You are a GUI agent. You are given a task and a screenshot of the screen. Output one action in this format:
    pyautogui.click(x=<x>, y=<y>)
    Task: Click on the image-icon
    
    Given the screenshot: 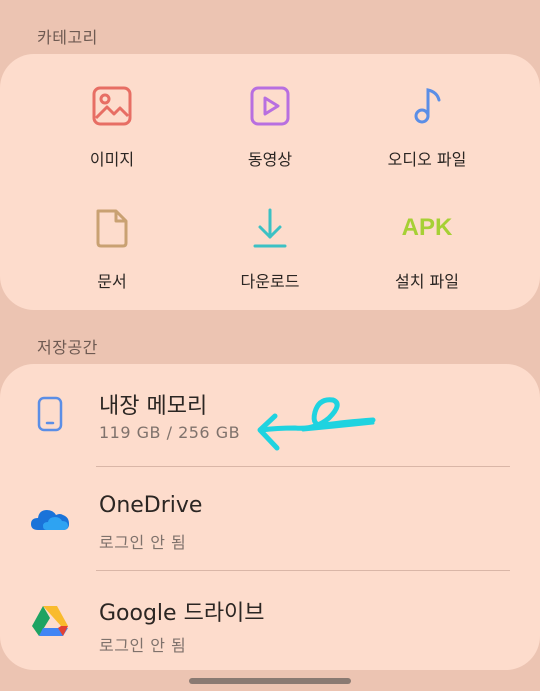 What is the action you would take?
    pyautogui.click(x=112, y=106)
    